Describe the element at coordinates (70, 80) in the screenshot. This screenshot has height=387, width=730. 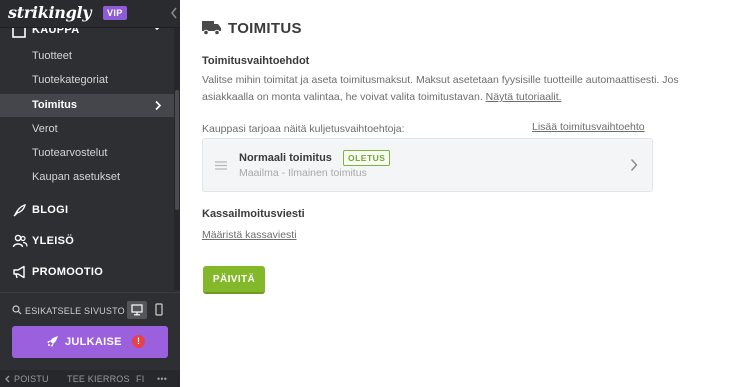
I see `sidebar-item-label: Tuotekategoriat` at that location.